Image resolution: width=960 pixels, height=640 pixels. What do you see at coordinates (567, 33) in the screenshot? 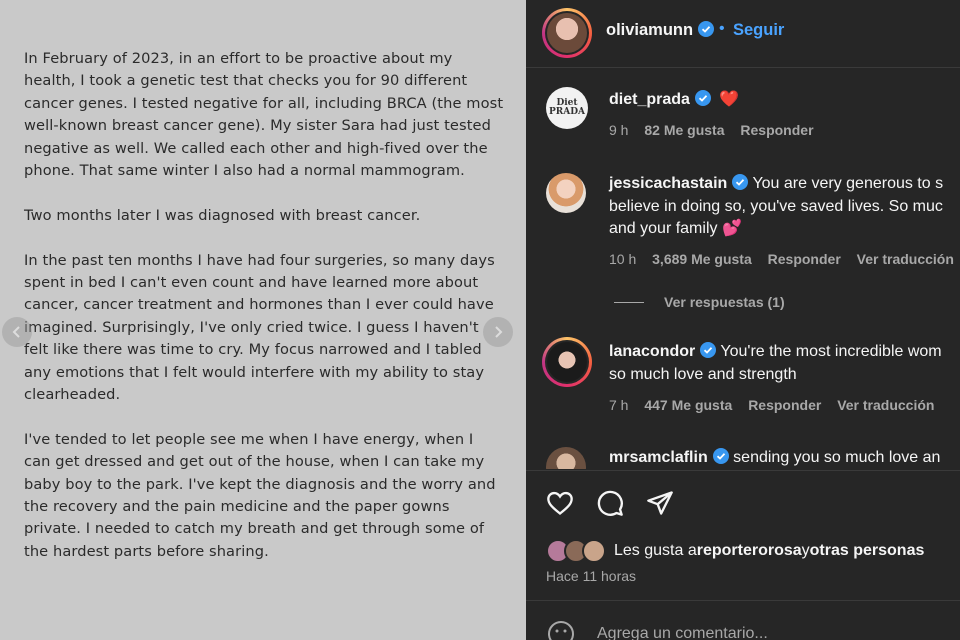
I see `profile-avatar` at bounding box center [567, 33].